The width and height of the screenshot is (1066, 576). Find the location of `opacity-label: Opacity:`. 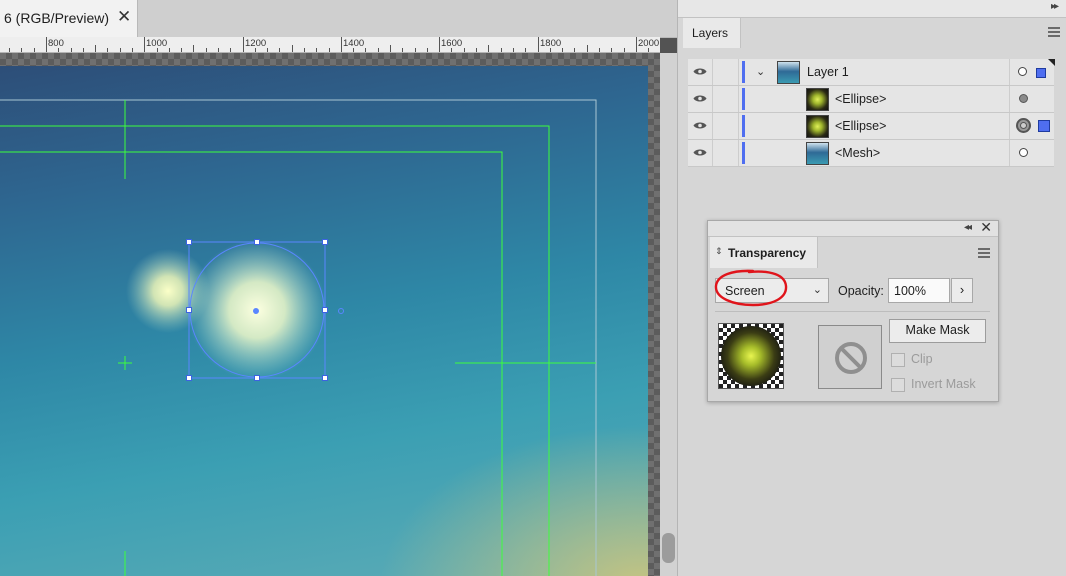

opacity-label: Opacity: is located at coordinates (861, 291).